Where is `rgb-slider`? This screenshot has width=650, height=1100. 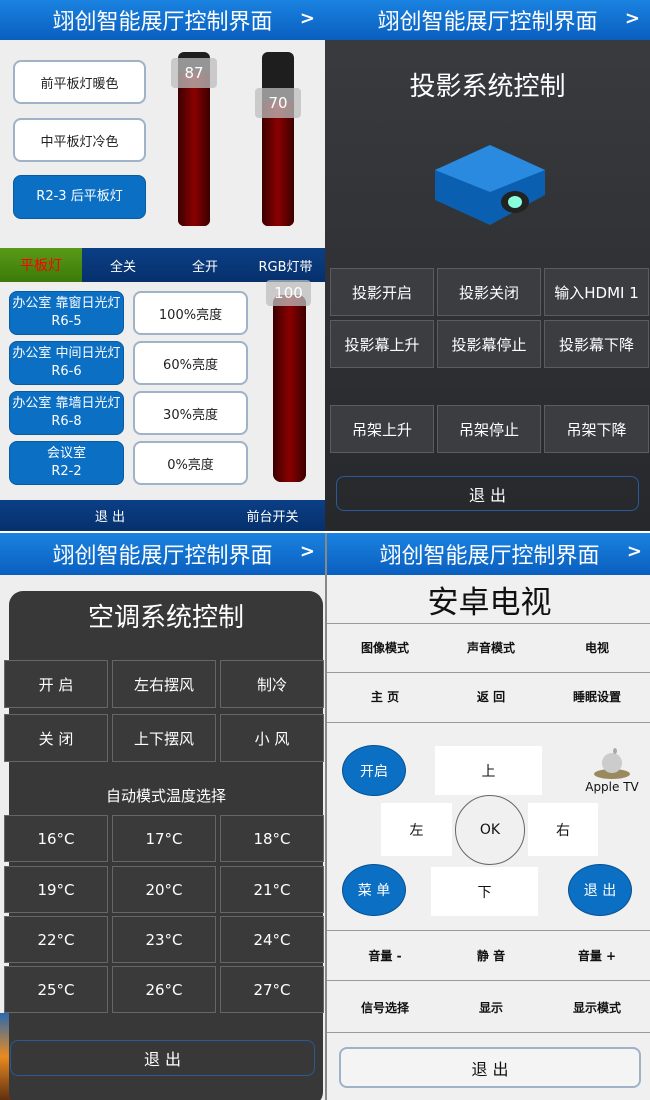 rgb-slider is located at coordinates (289, 388).